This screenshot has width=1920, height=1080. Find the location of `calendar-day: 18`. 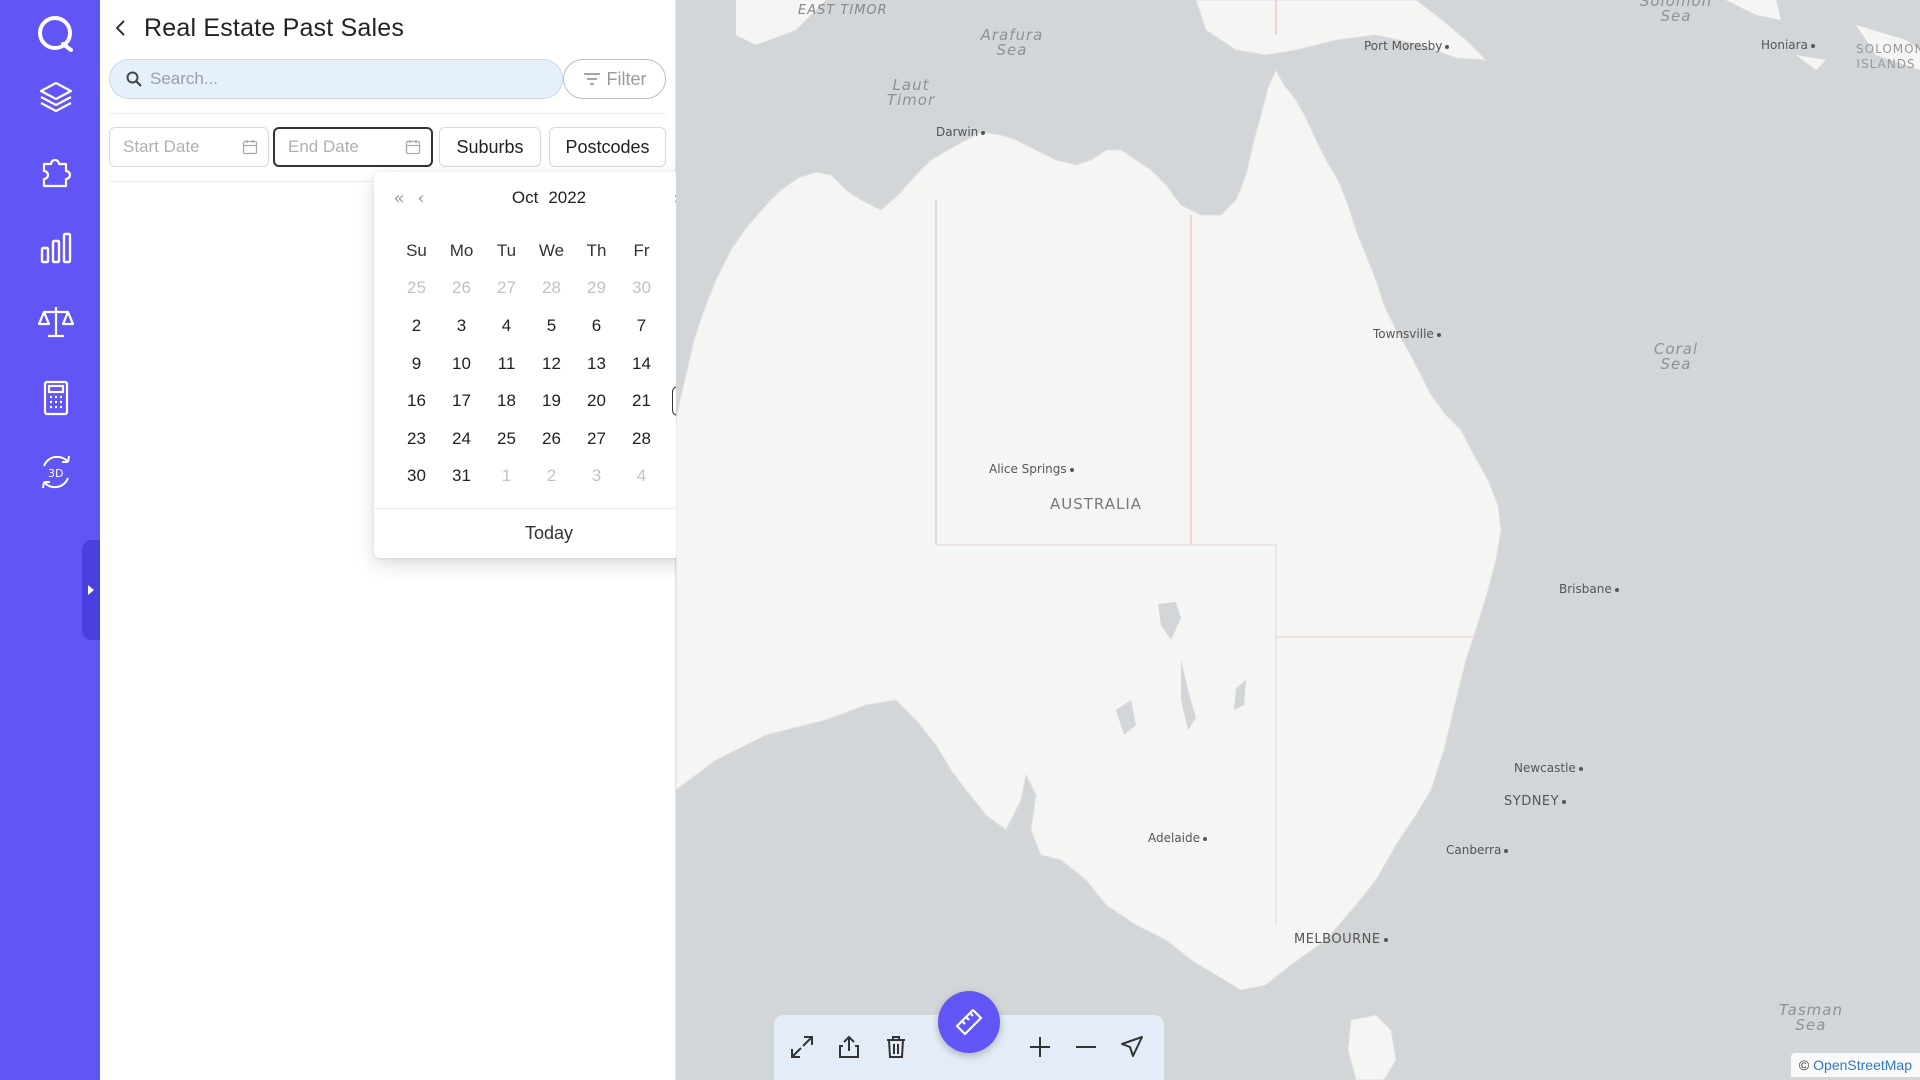

calendar-day: 18 is located at coordinates (506, 401).